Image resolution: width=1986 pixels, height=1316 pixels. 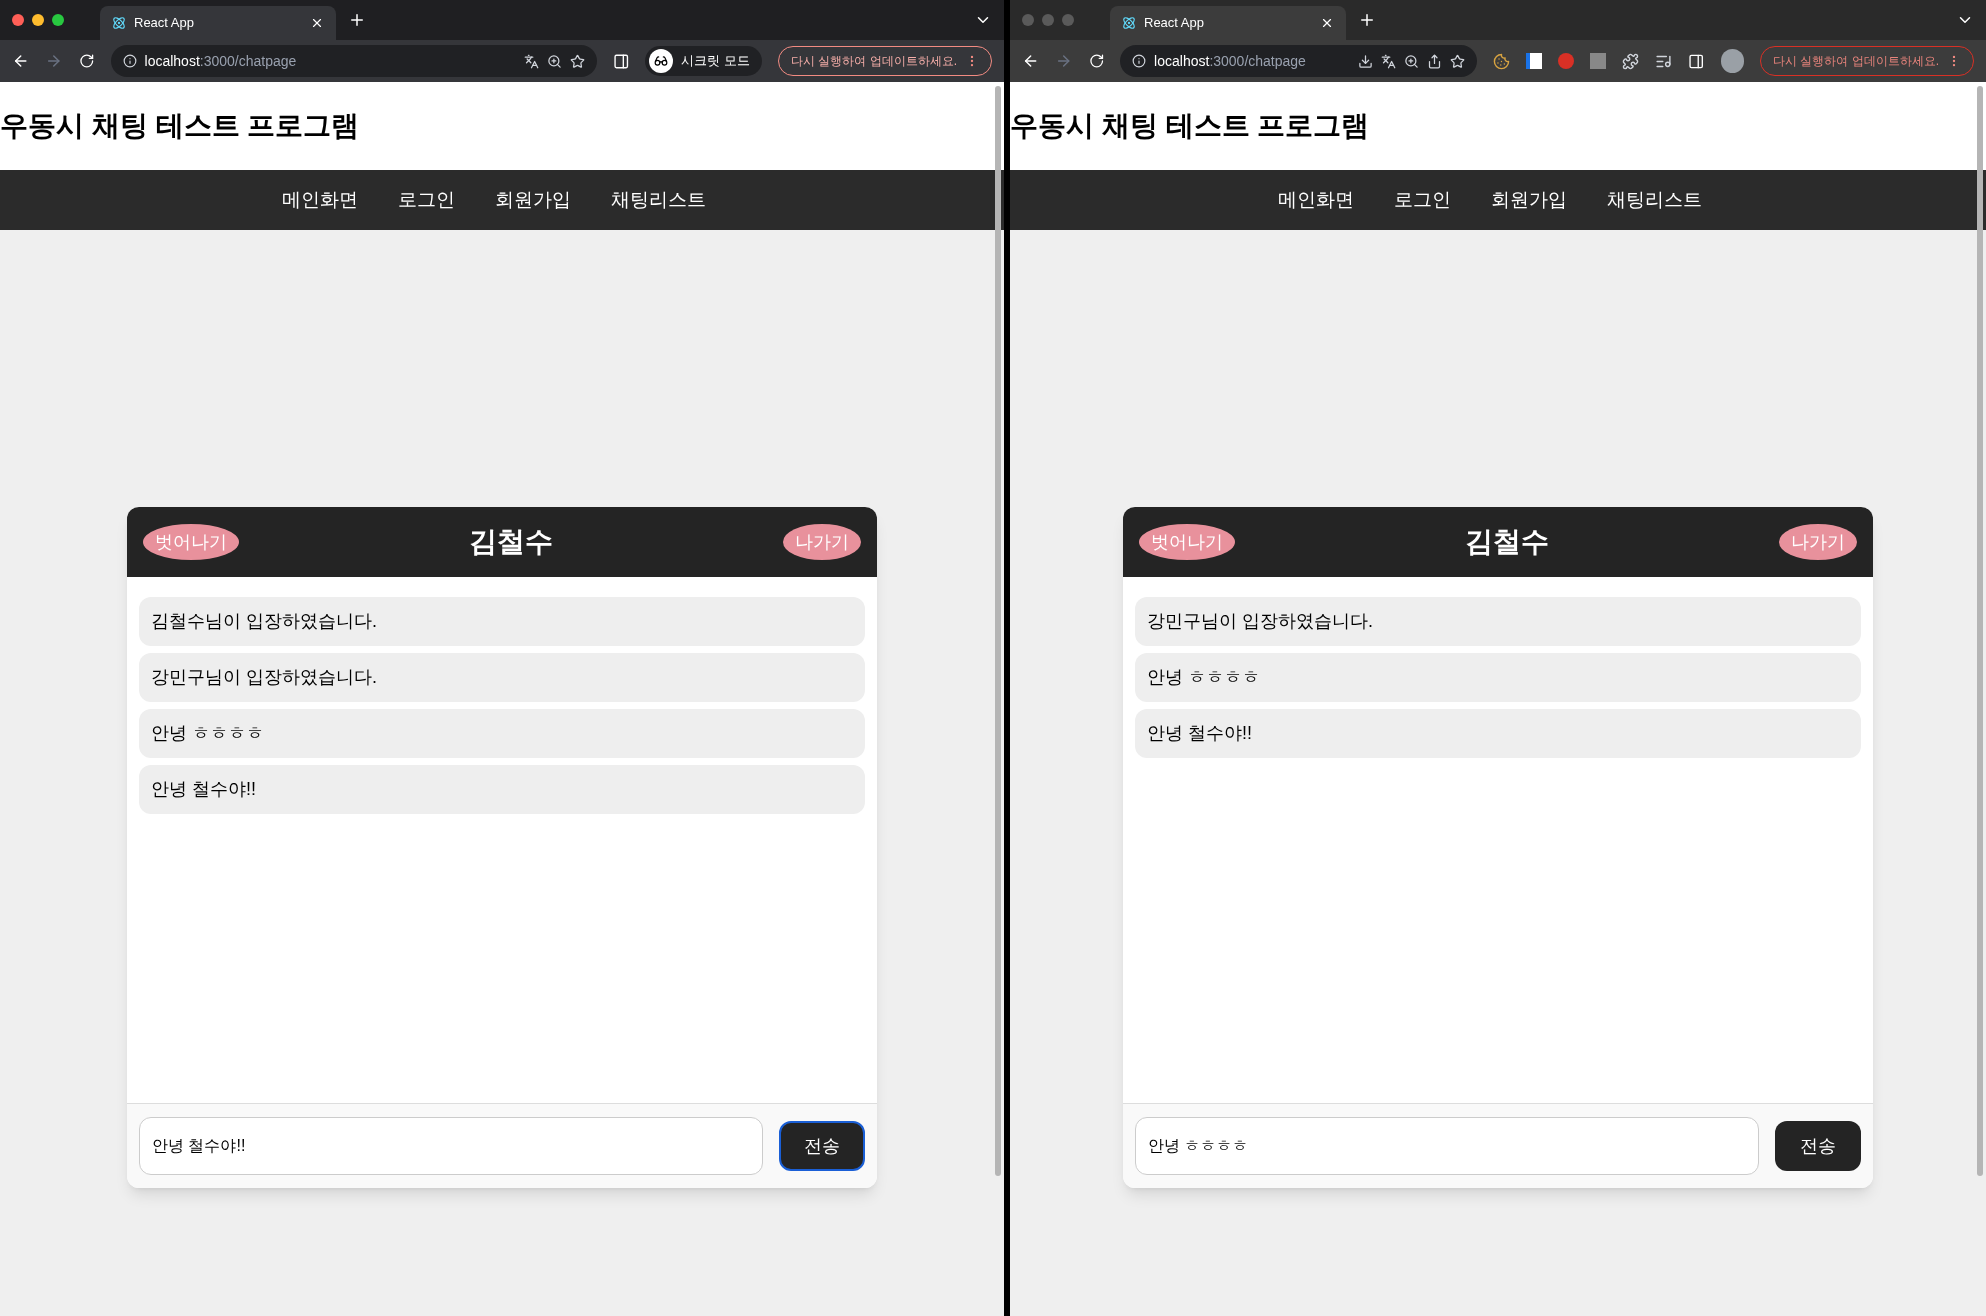 I want to click on incognito-badge: 시크릿 모드, so click(x=703, y=61).